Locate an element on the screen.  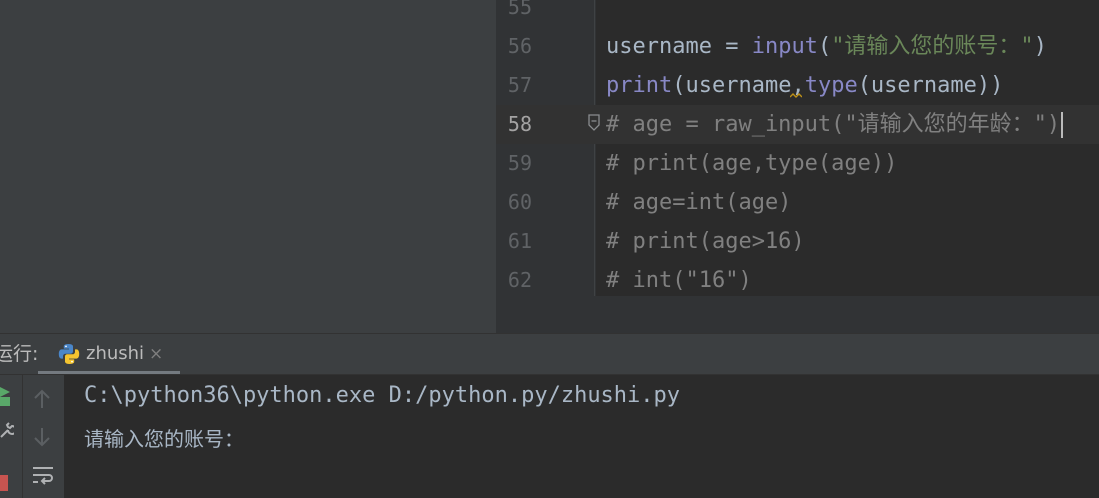
code-line: 61 # print(age>16) is located at coordinates (797, 241).